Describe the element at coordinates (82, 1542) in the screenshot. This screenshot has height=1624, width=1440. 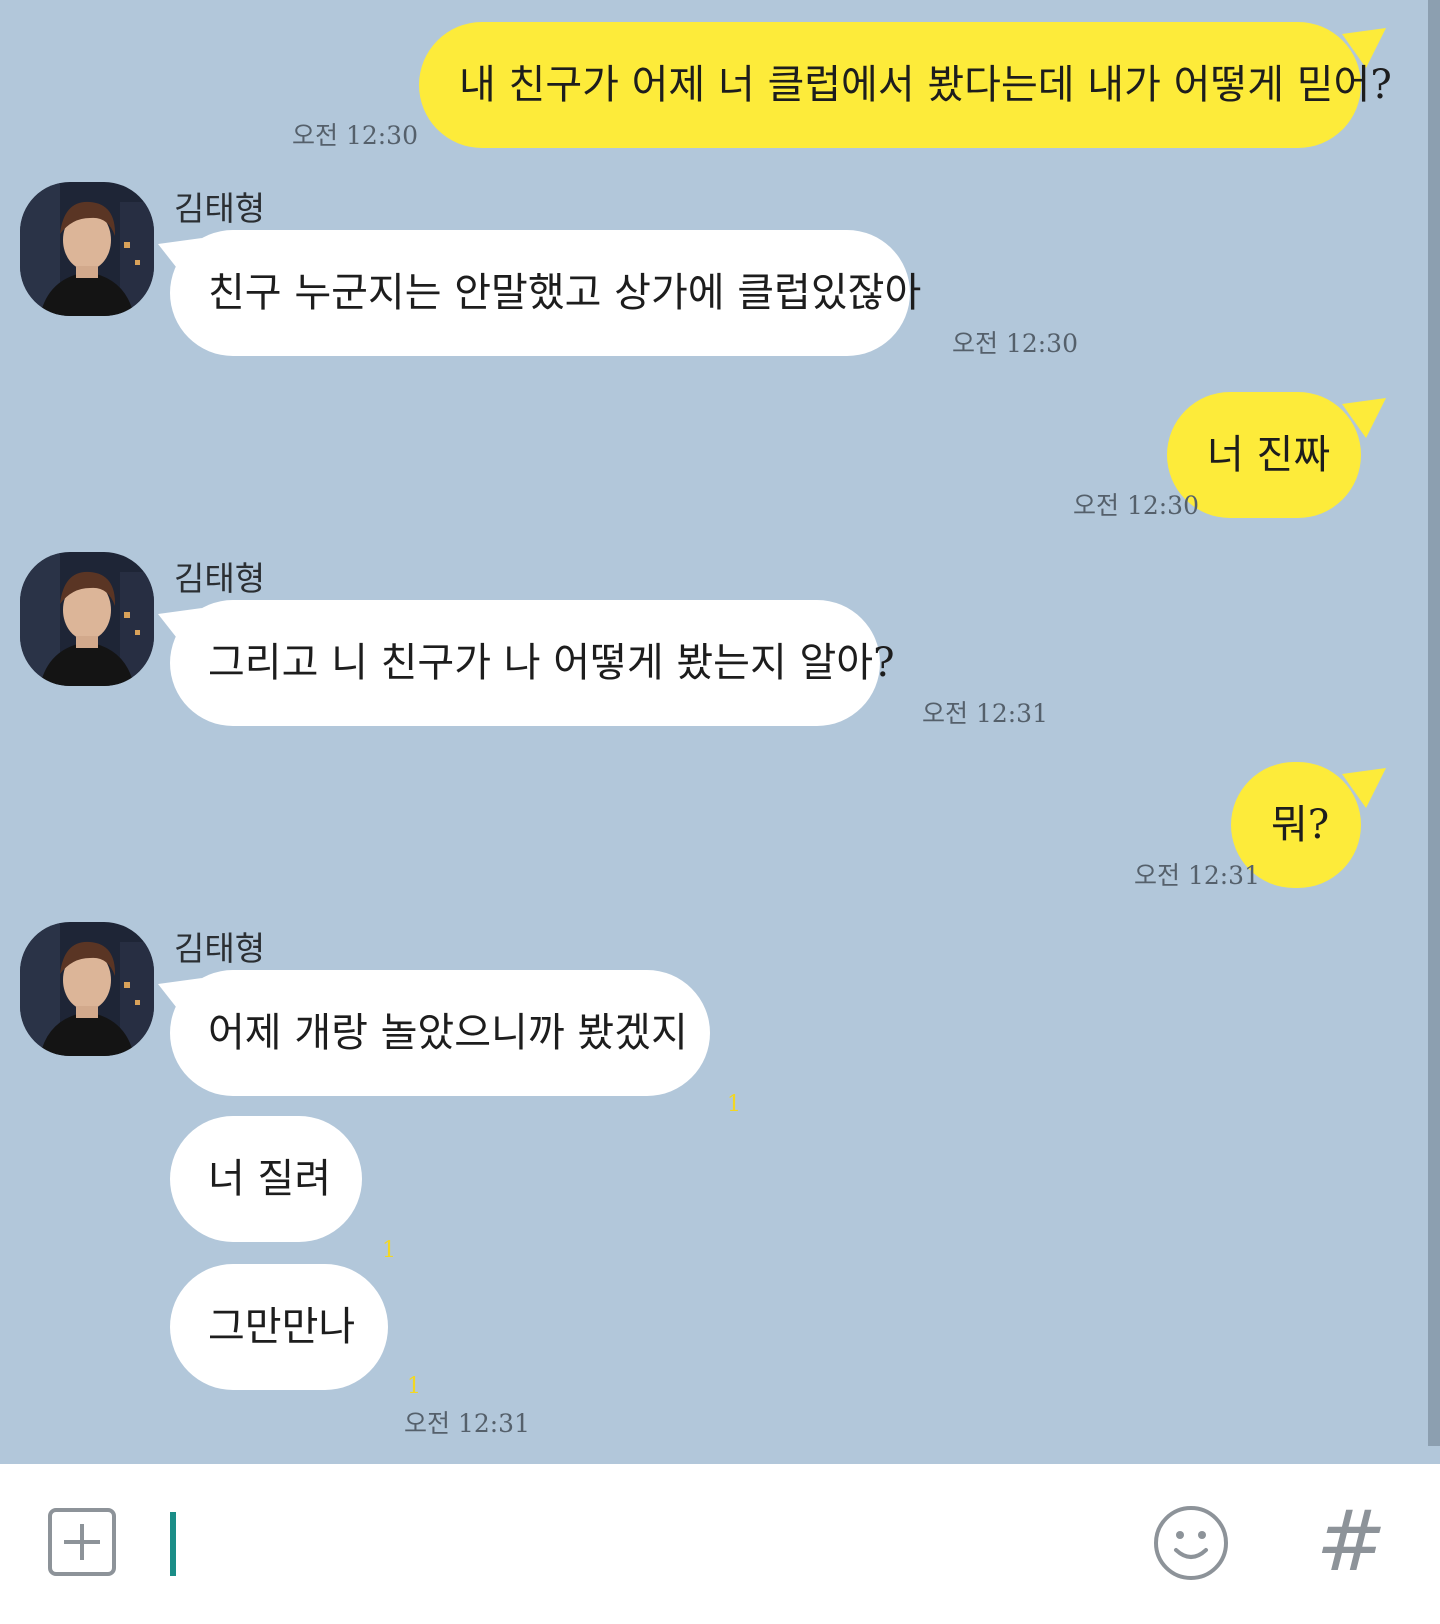
I see `plus-icon` at that location.